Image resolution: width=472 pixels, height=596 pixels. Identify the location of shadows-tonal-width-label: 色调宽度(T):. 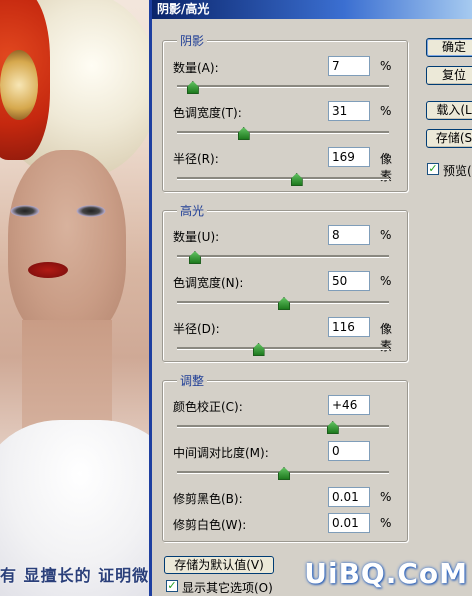
(207, 113).